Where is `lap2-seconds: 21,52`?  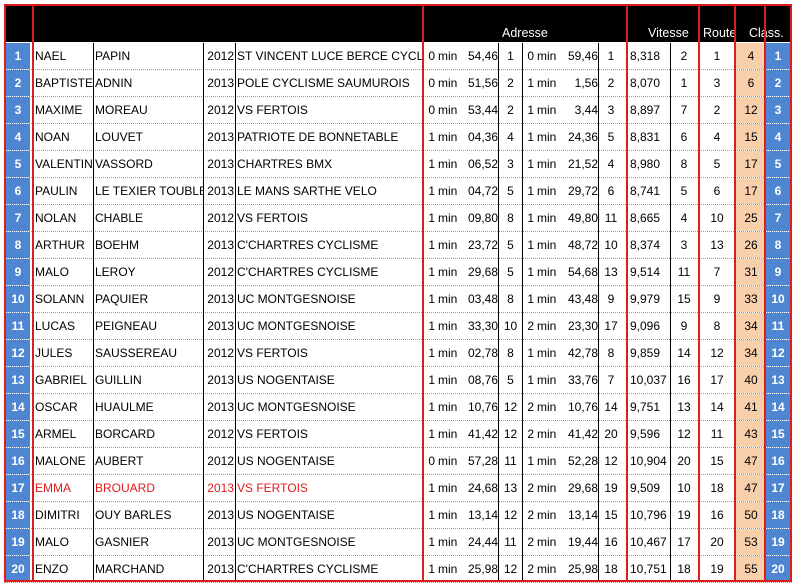
lap2-seconds: 21,52 is located at coordinates (582, 164).